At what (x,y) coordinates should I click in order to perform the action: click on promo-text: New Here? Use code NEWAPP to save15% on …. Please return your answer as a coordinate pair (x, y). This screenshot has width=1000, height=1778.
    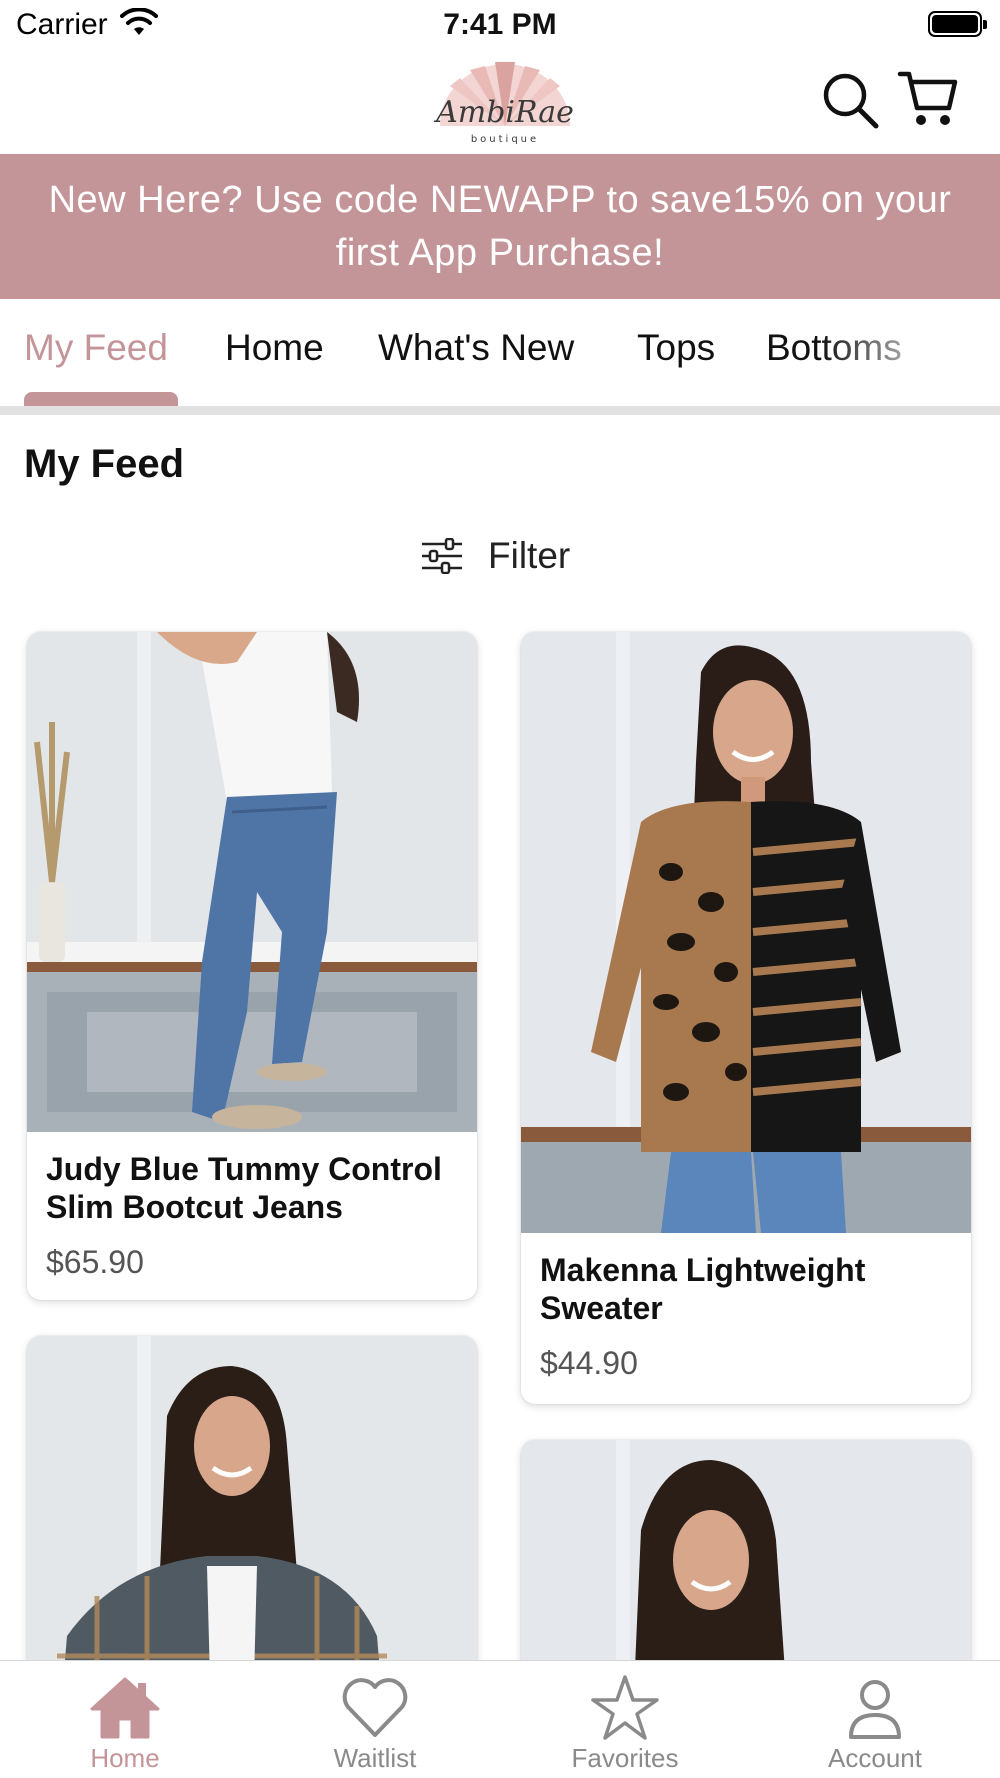
    Looking at the image, I should click on (500, 226).